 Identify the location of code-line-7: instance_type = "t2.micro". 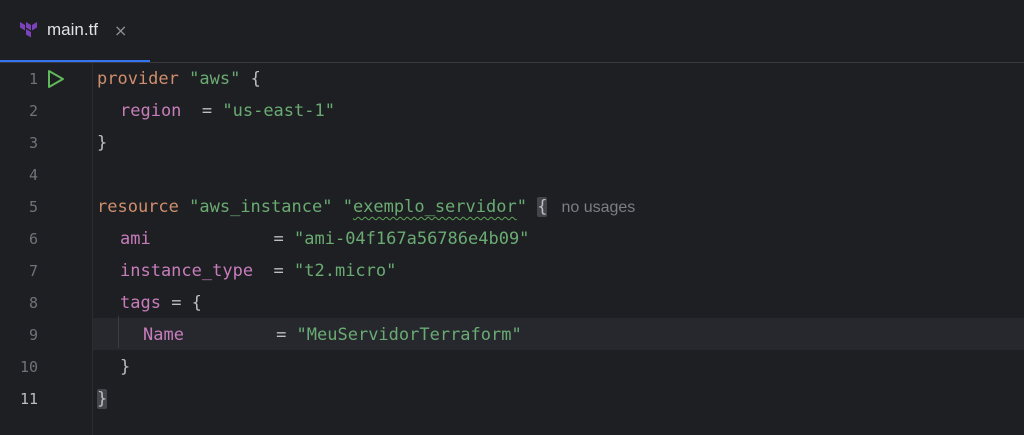
(258, 271).